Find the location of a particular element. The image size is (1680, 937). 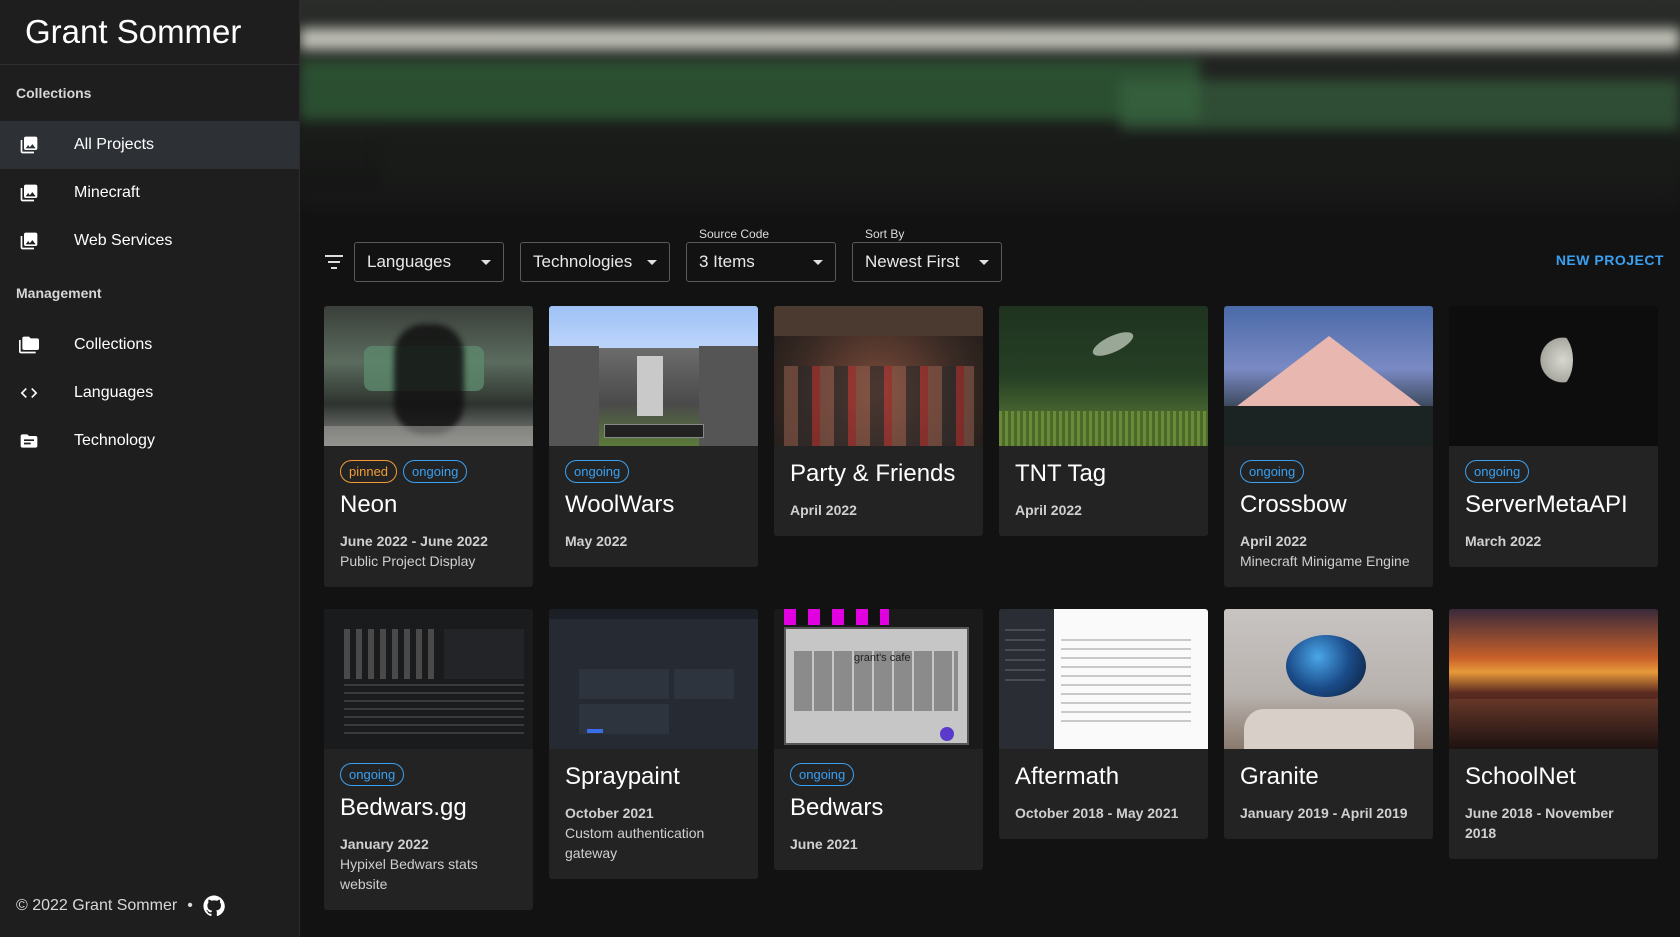

thumbnail-caption: grant's cafe is located at coordinates (882, 658).